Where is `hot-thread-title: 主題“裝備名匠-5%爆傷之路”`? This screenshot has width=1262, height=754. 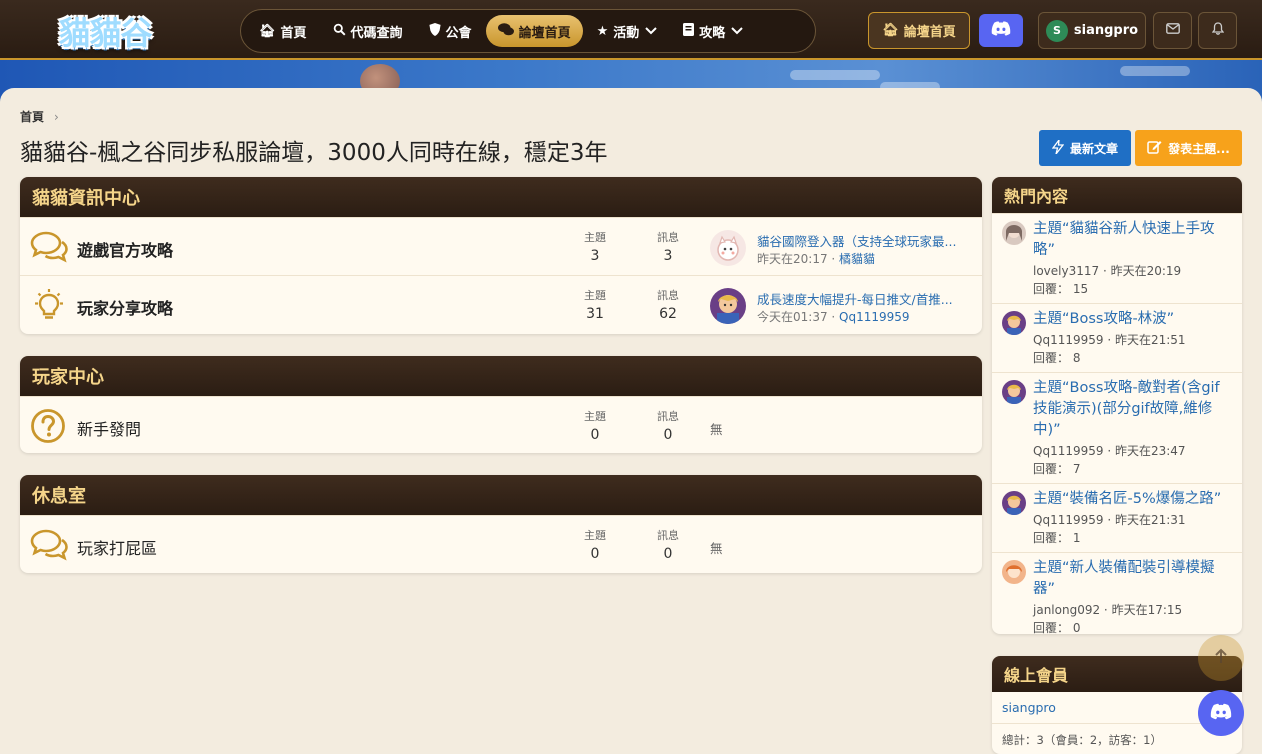
hot-thread-title: 主題“裝備名匠-5%爆傷之路” is located at coordinates (1132, 499).